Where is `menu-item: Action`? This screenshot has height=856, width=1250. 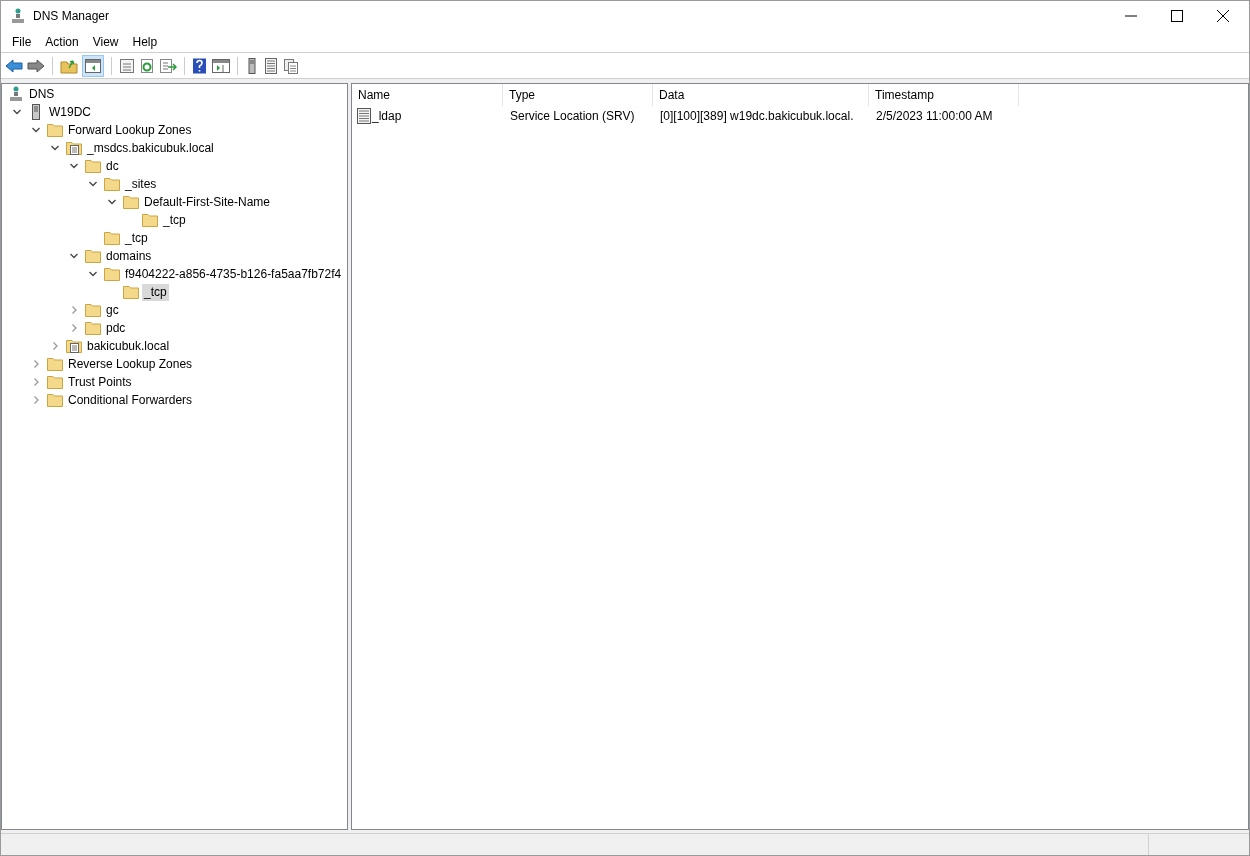 menu-item: Action is located at coordinates (62, 41).